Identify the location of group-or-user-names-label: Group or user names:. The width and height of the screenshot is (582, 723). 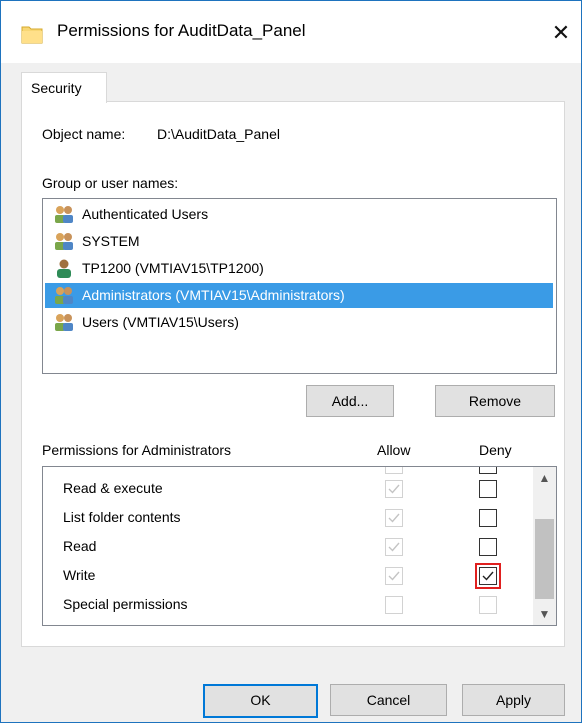
(110, 183).